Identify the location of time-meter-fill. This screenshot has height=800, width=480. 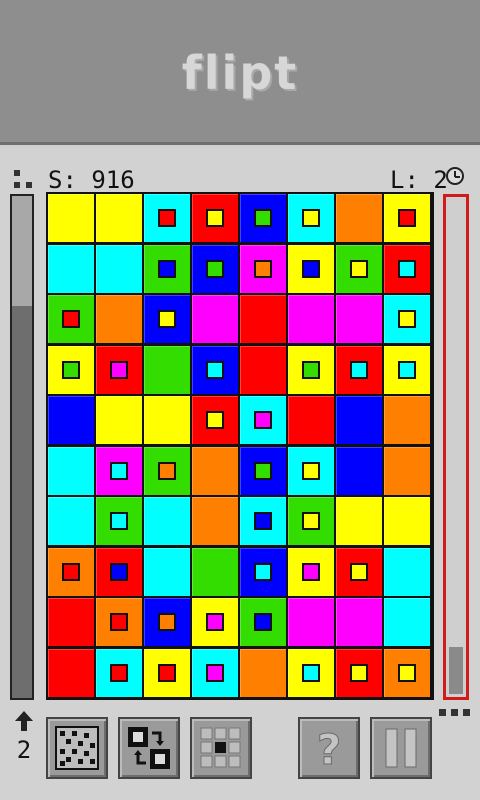
(456, 670).